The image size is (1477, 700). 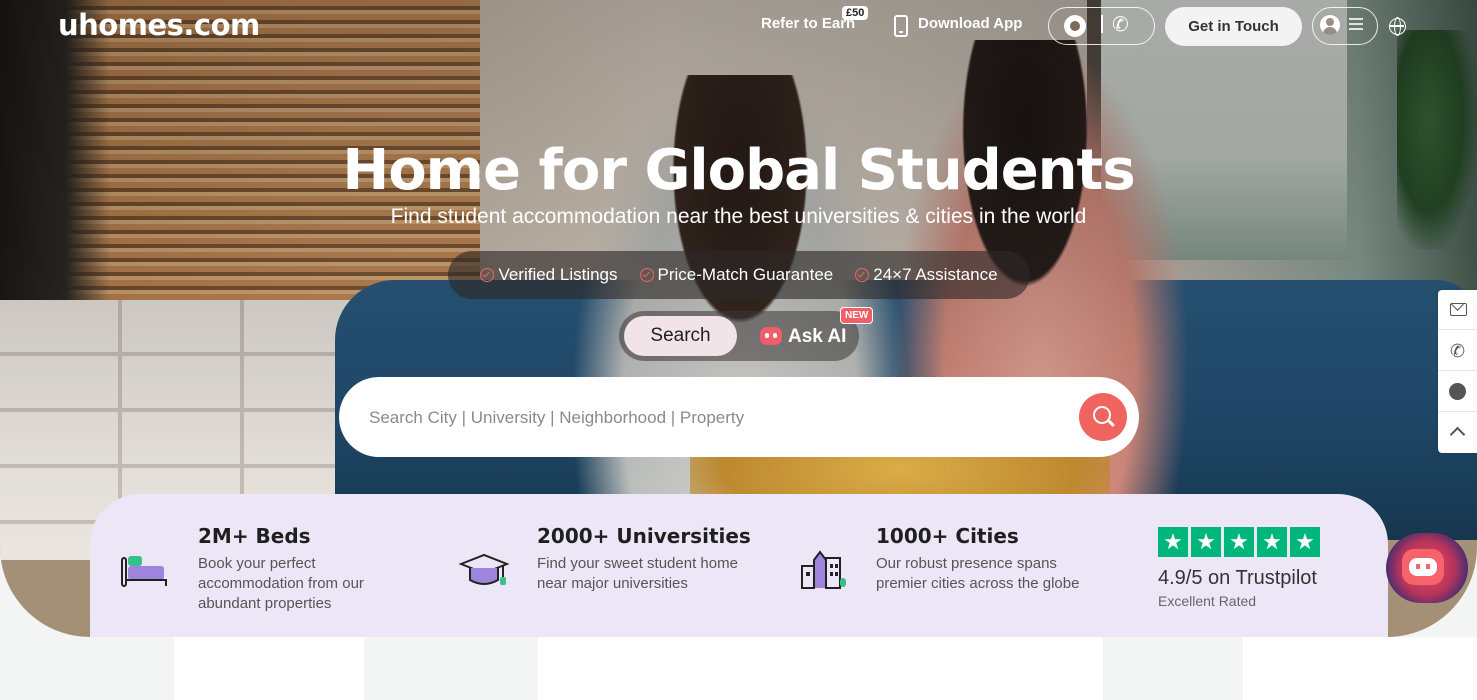 I want to click on ask-ai-button: Ask AI, so click(x=817, y=337).